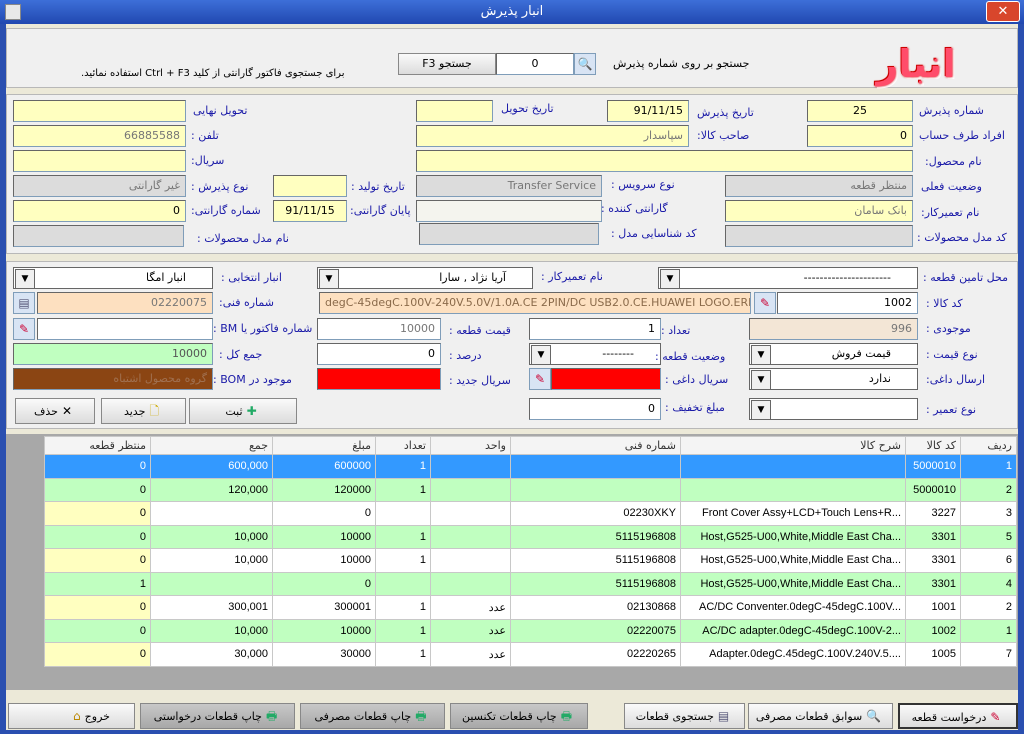 Image resolution: width=1024 pixels, height=734 pixels. I want to click on final-delivery-field, so click(99, 111).